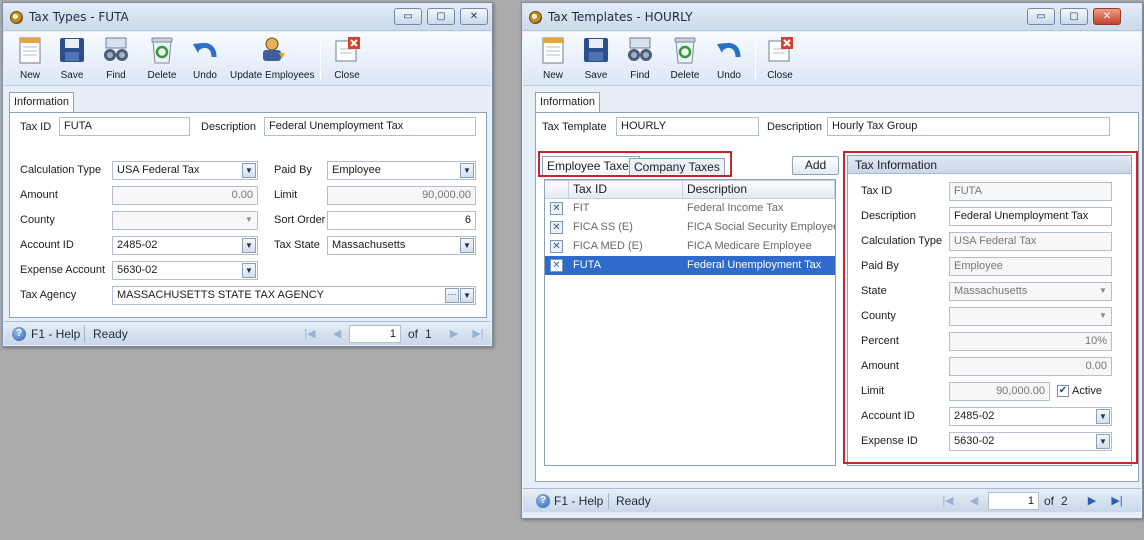 This screenshot has height=540, width=1144. What do you see at coordinates (185, 195) in the screenshot?
I see `amount-field: 0.00` at bounding box center [185, 195].